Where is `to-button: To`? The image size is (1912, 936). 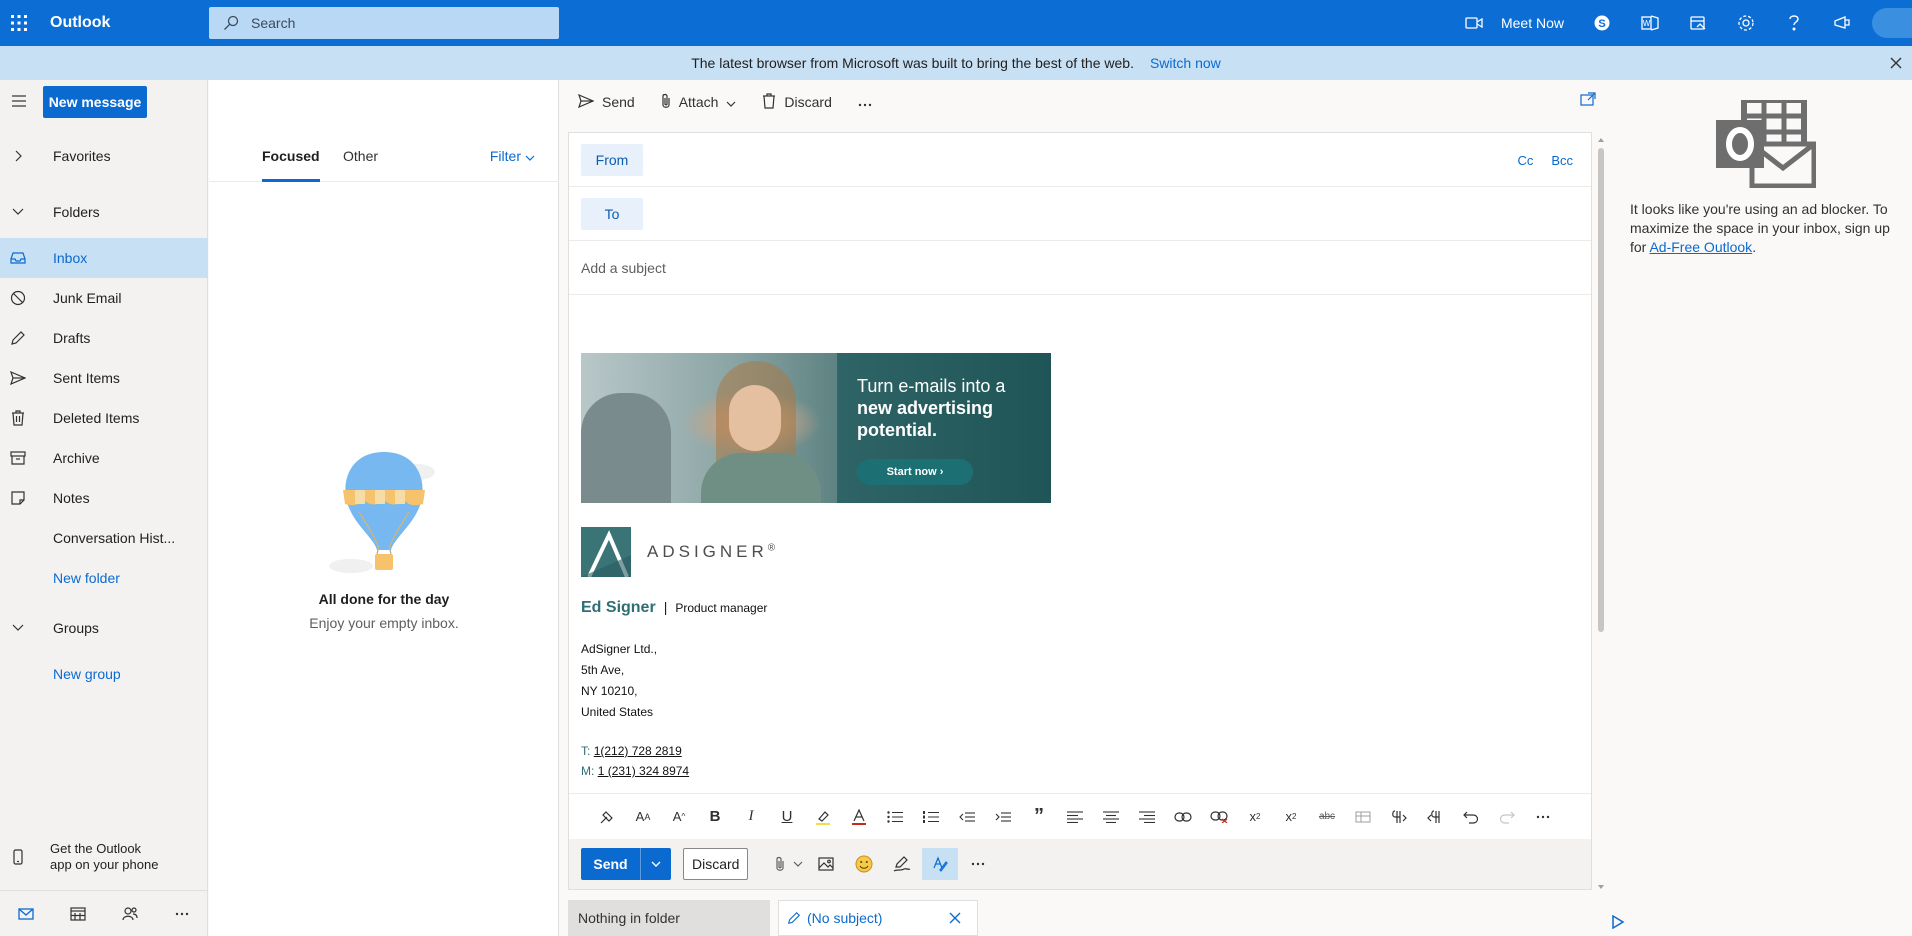
to-button: To is located at coordinates (612, 213).